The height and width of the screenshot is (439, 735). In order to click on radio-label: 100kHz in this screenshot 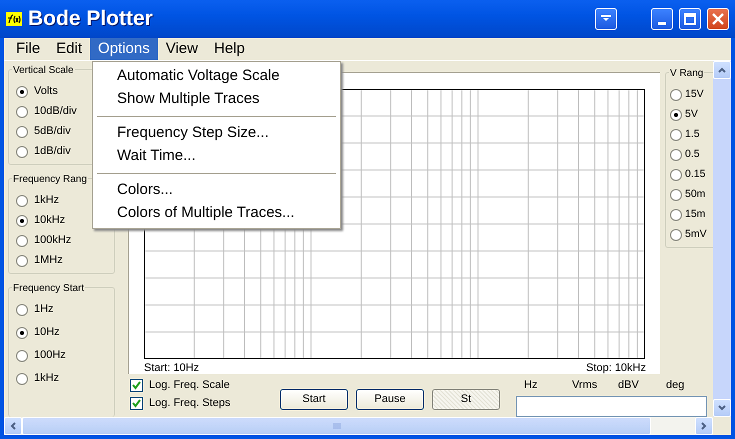, I will do `click(53, 240)`.